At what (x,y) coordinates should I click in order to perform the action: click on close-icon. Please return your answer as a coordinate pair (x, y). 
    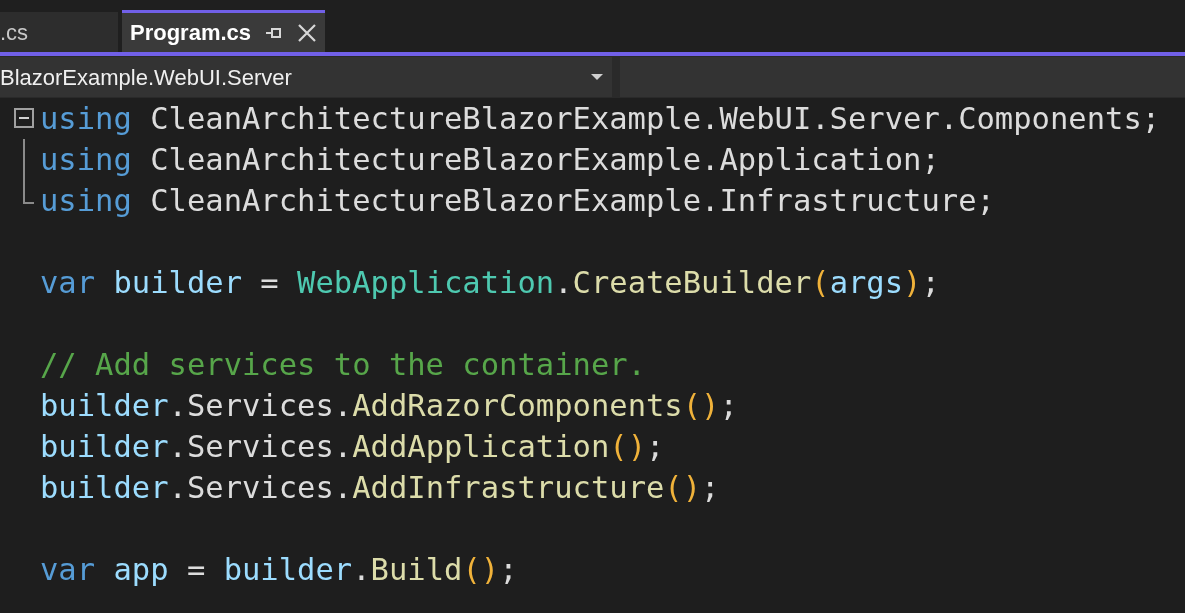
    Looking at the image, I should click on (307, 32).